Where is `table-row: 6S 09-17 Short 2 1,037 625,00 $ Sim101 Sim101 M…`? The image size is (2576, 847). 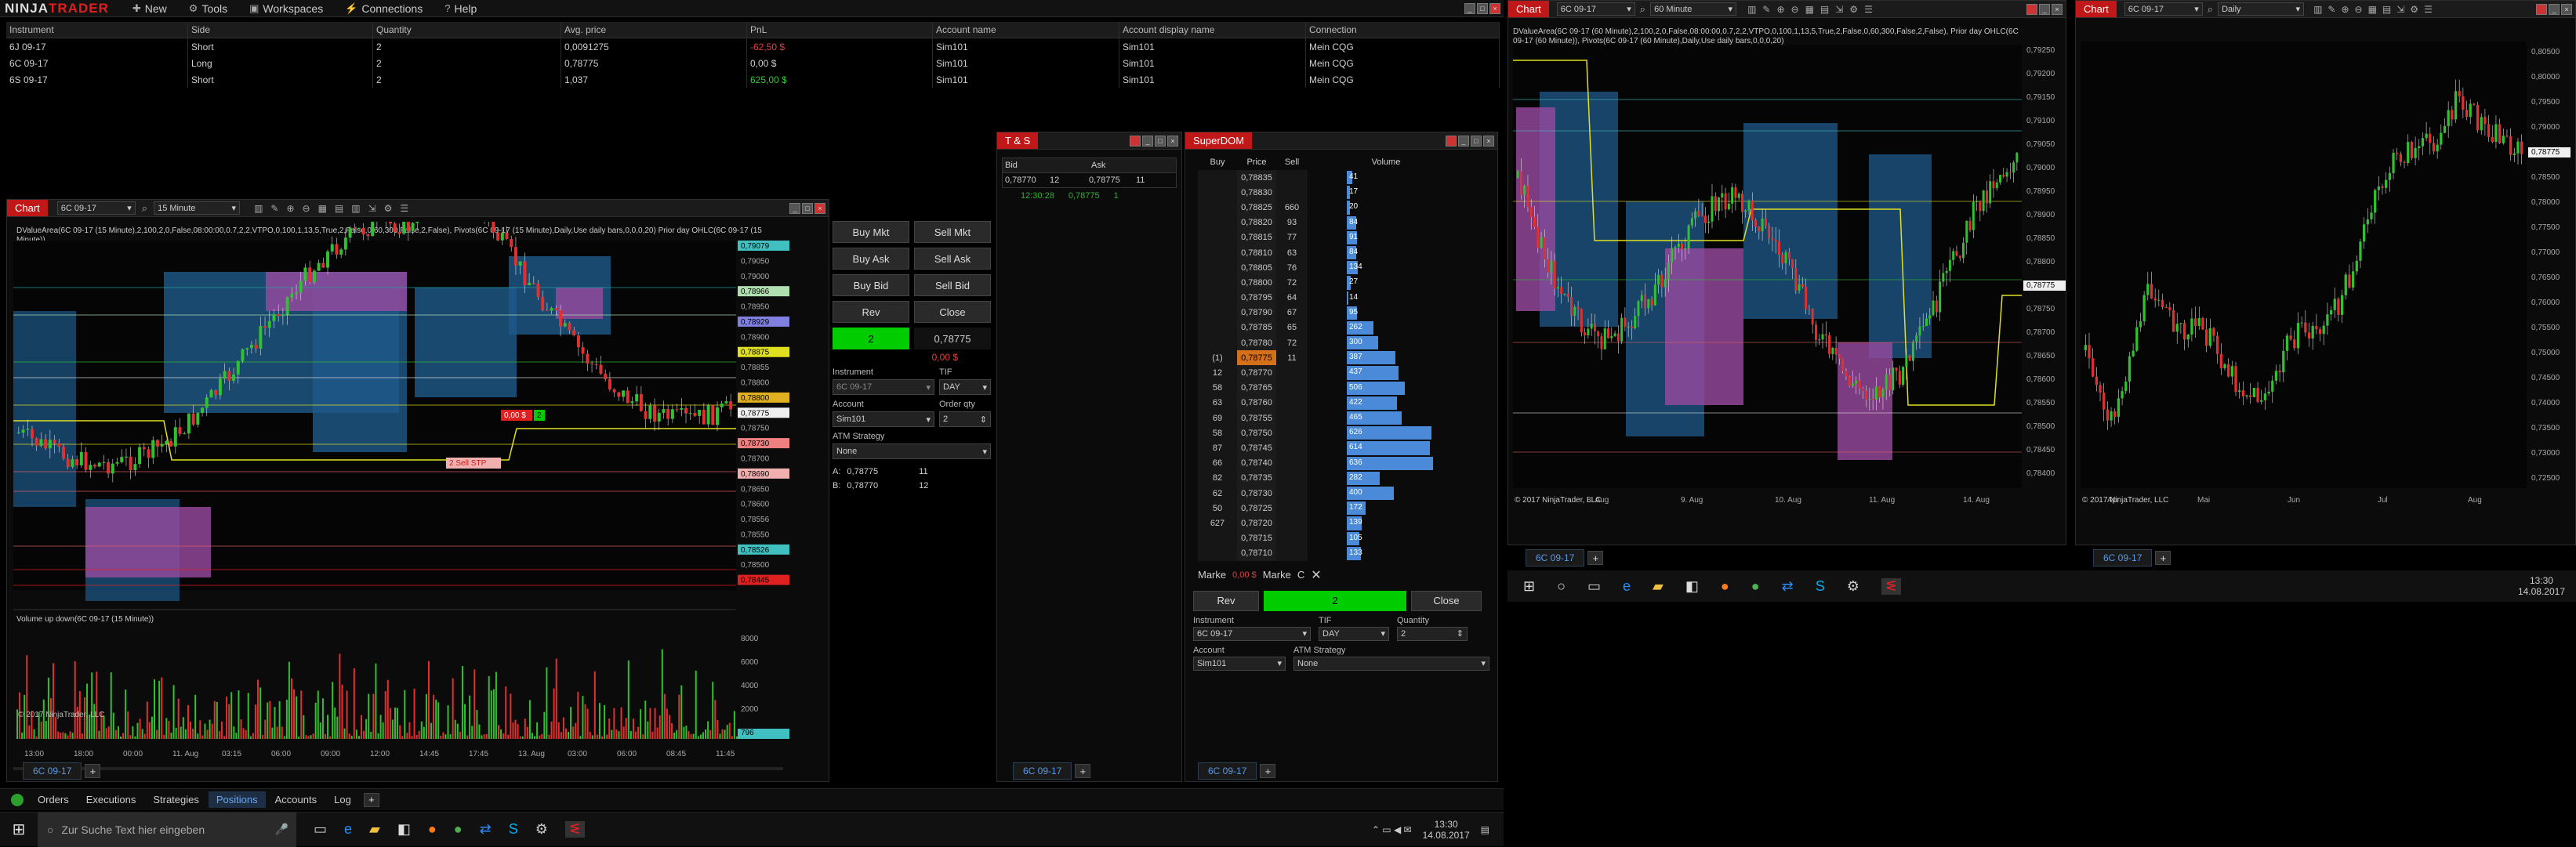 table-row: 6S 09-17 Short 2 1,037 625,00 $ Sim101 Sim101 M… is located at coordinates (753, 80).